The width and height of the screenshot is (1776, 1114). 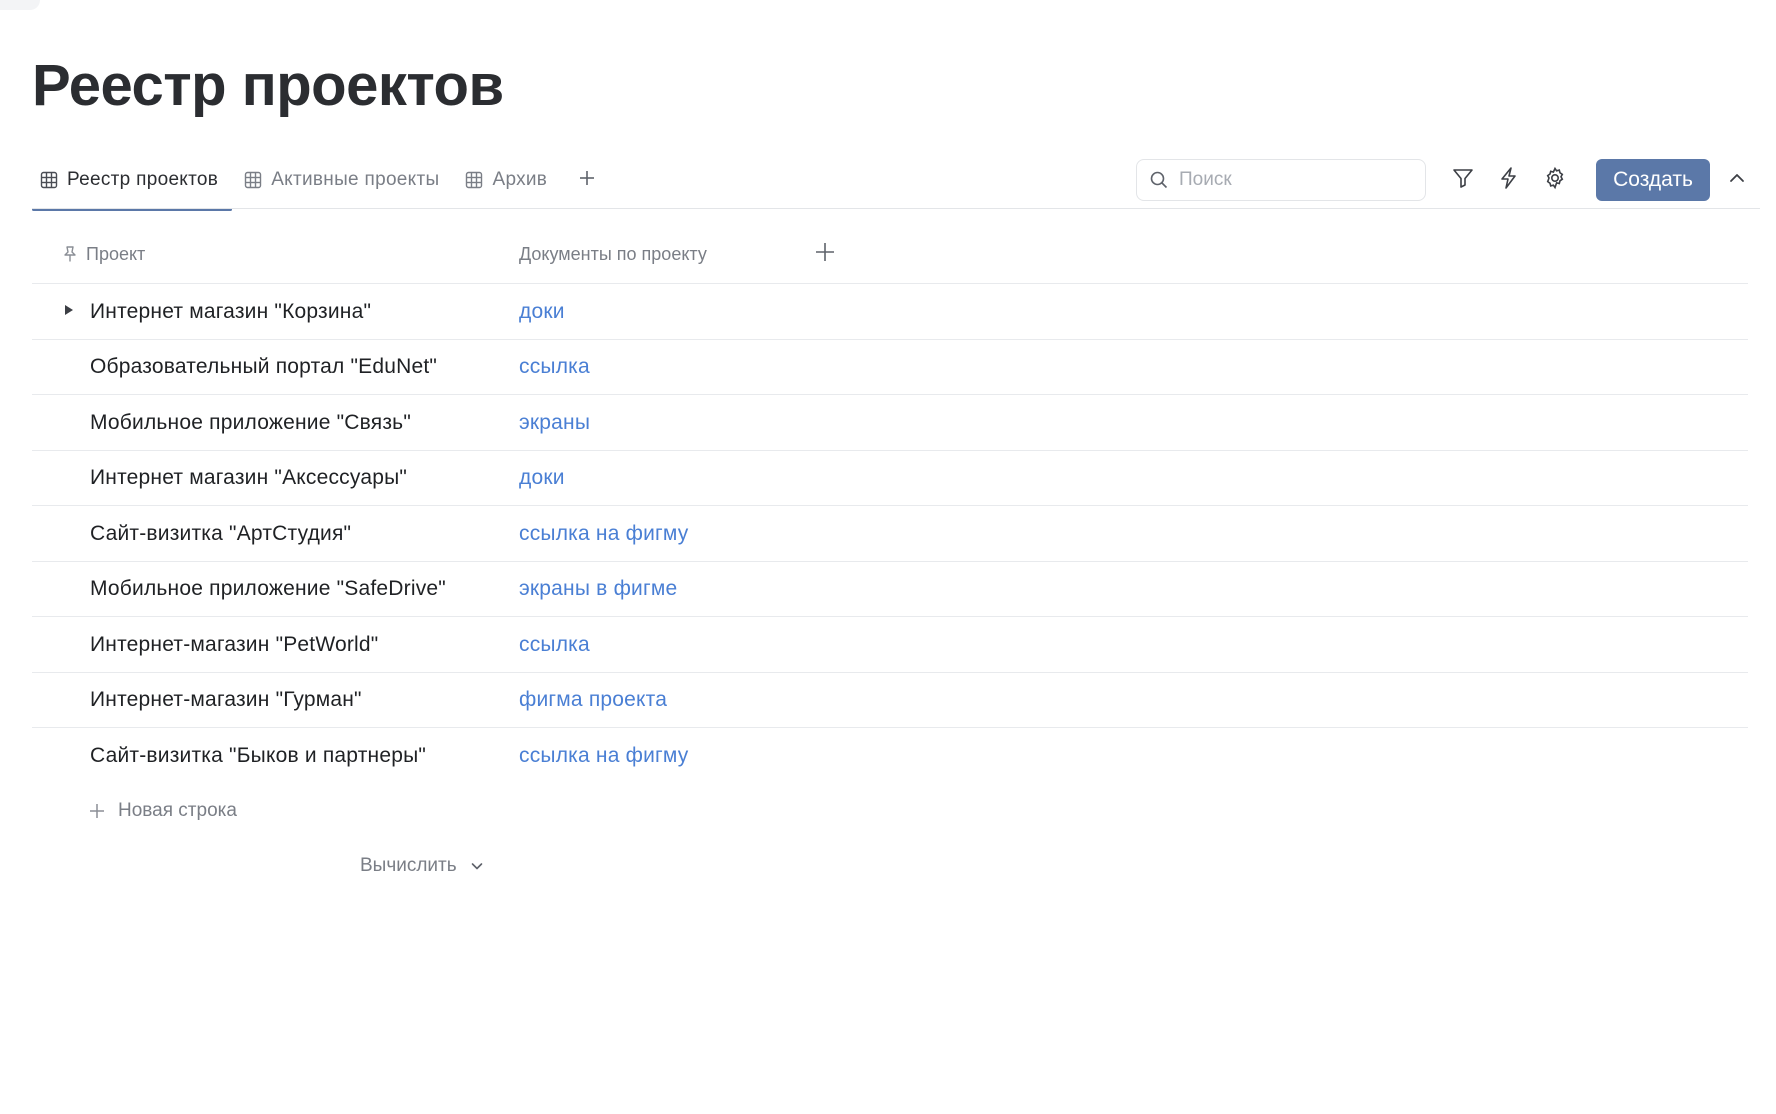 I want to click on tab-active-projects: Активные проекты, so click(x=341, y=180).